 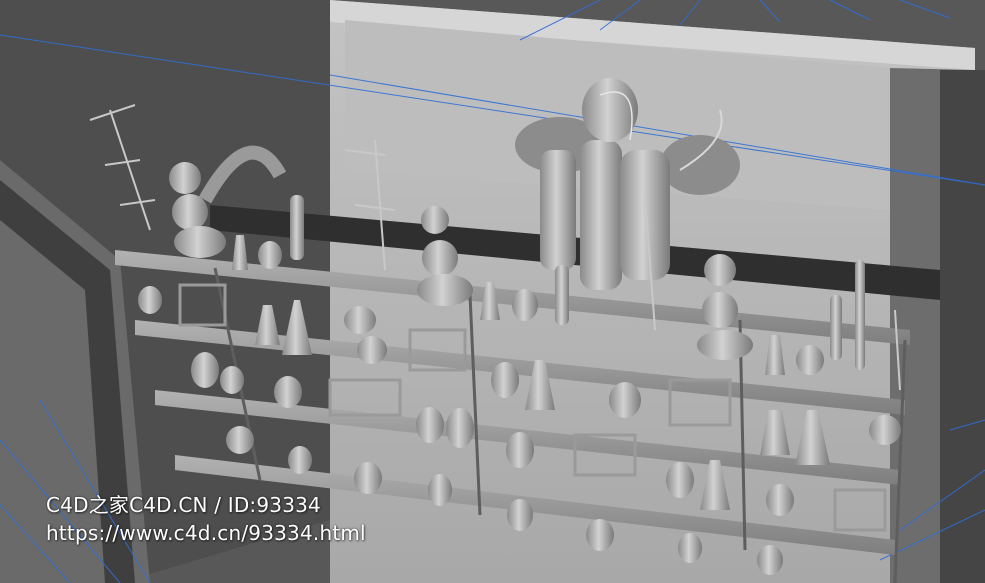 I want to click on right-edge, so click(x=962, y=326).